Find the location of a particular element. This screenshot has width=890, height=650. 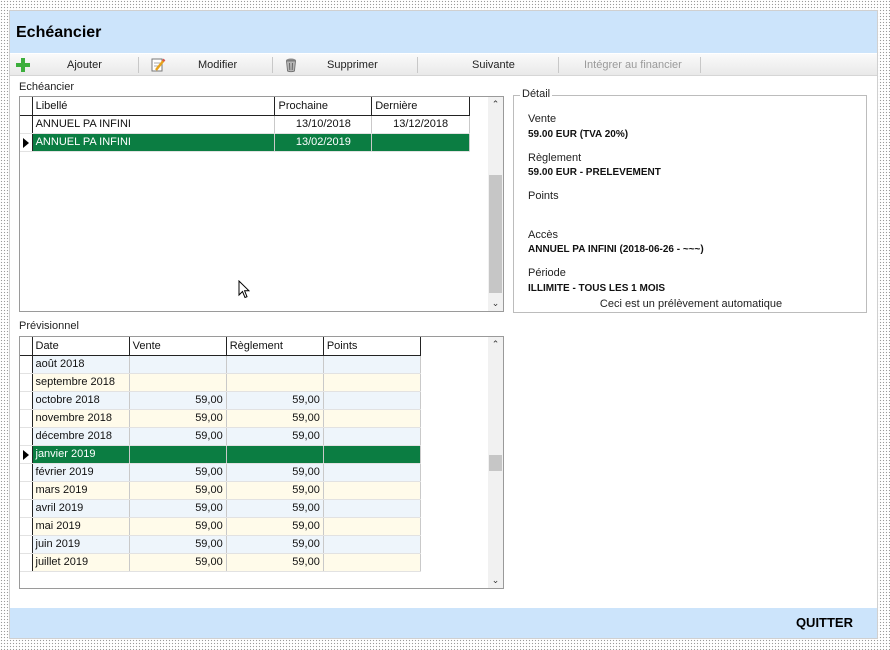

edit-label: Modifier is located at coordinates (218, 65).